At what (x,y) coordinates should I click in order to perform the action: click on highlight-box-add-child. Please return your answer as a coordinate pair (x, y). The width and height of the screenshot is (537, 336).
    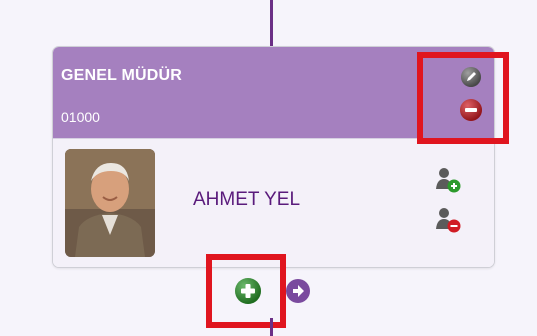
    Looking at the image, I should click on (246, 291).